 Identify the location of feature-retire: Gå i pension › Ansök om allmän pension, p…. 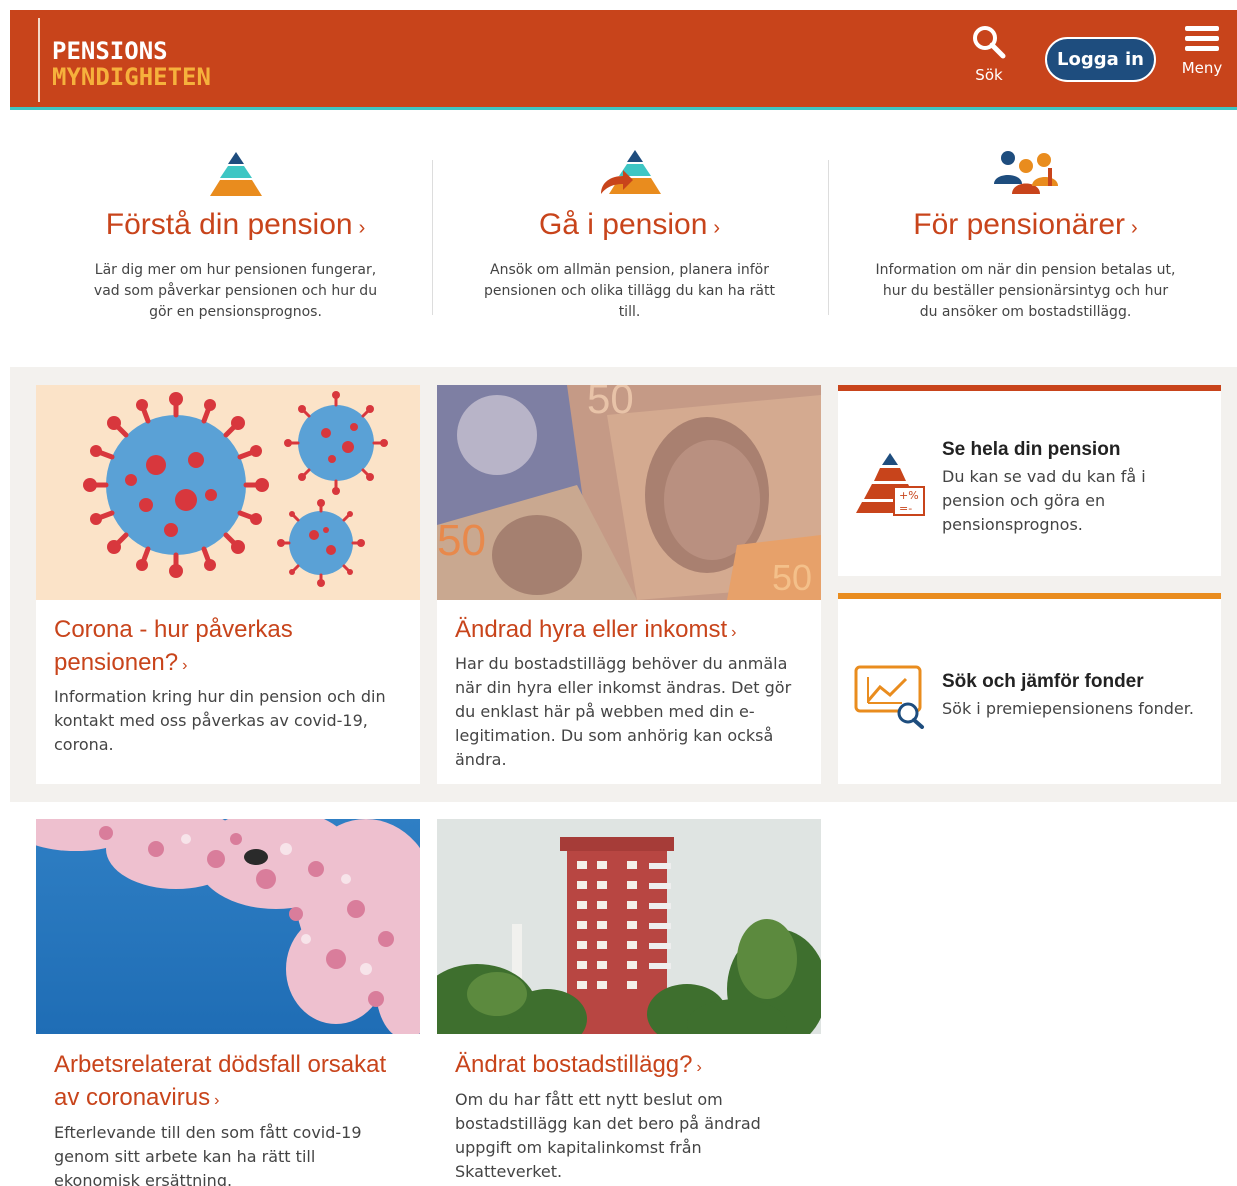
(629, 230).